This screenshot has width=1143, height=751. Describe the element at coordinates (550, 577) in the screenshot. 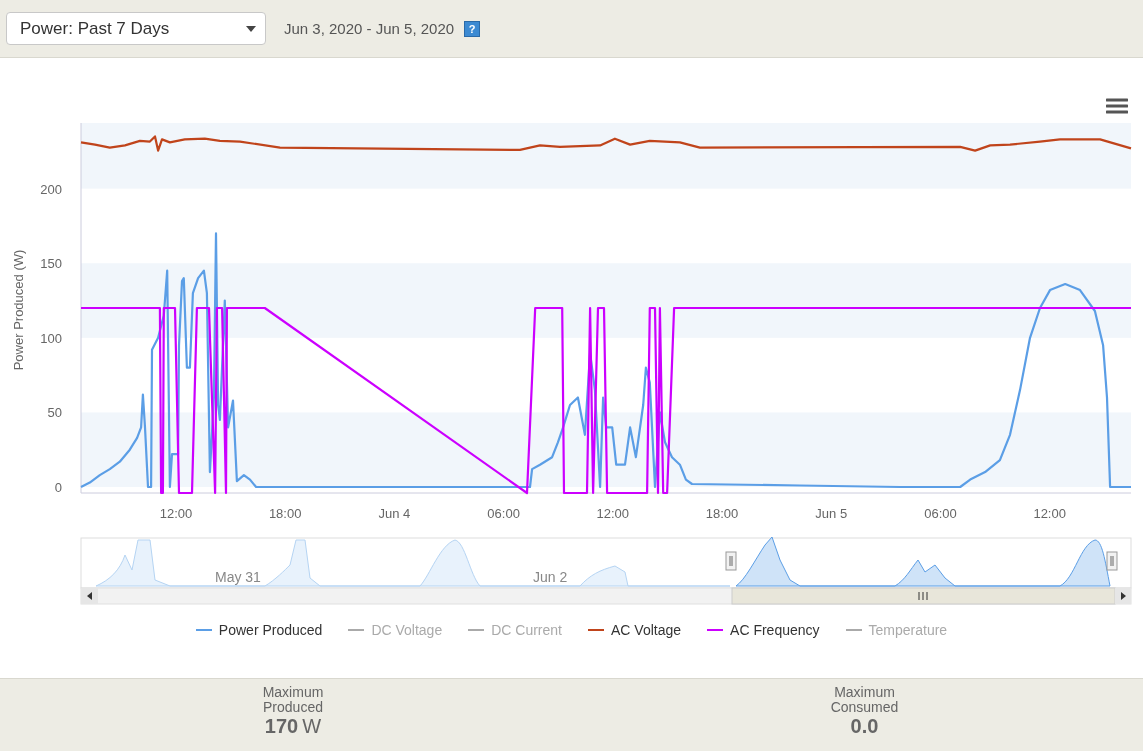

I see `navigator-date-label: Jun 2` at that location.